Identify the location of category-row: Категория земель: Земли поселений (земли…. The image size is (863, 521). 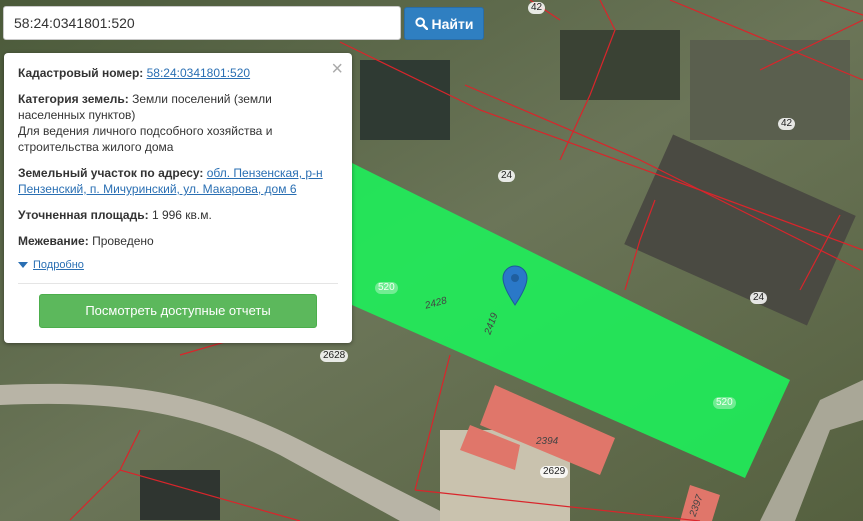
(178, 123).